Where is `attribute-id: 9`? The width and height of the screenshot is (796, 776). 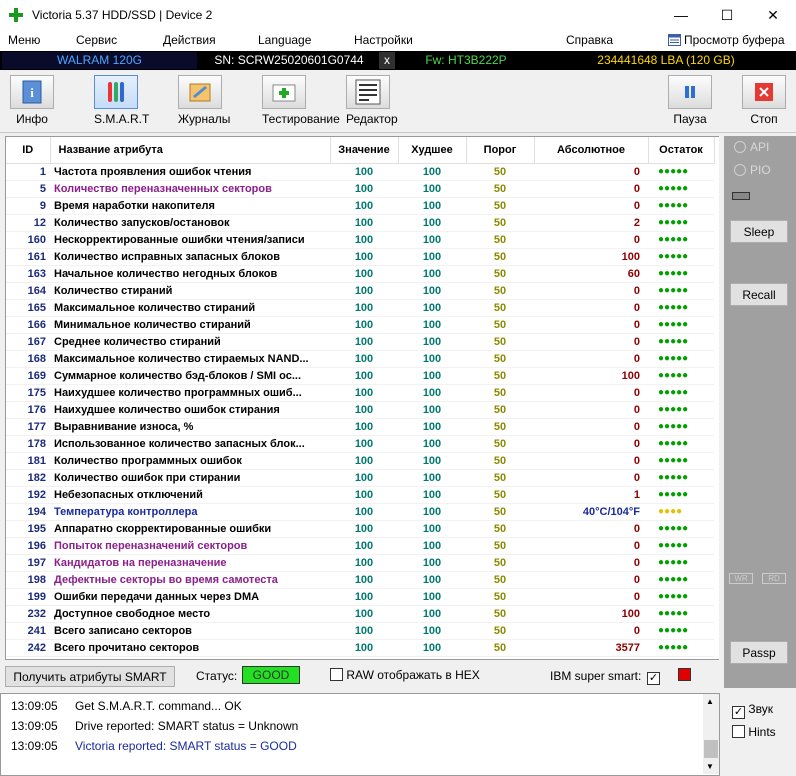
attribute-id: 9 is located at coordinates (28, 206).